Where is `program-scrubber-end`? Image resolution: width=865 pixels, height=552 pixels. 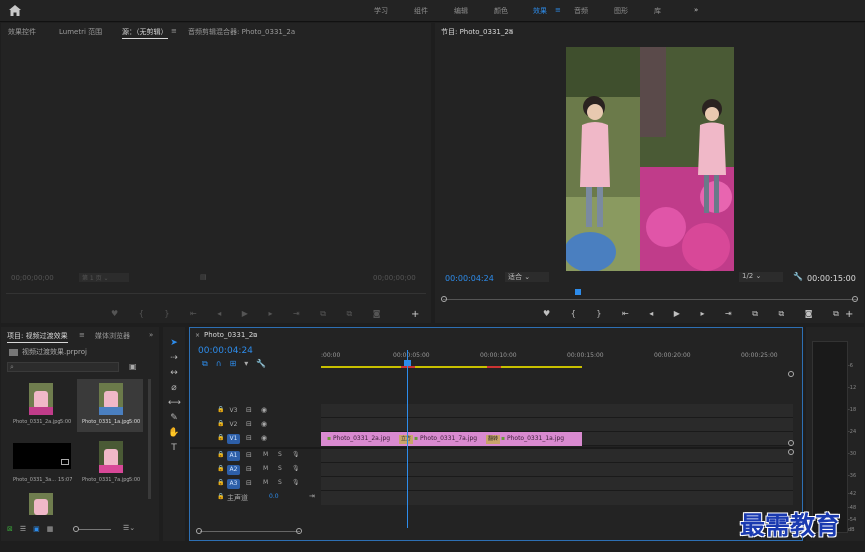 program-scrubber-end is located at coordinates (855, 299).